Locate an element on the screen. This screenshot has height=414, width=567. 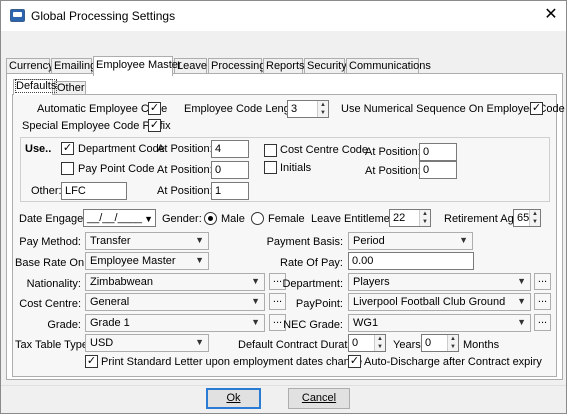
cost-centre-position-input: 0 is located at coordinates (438, 152).